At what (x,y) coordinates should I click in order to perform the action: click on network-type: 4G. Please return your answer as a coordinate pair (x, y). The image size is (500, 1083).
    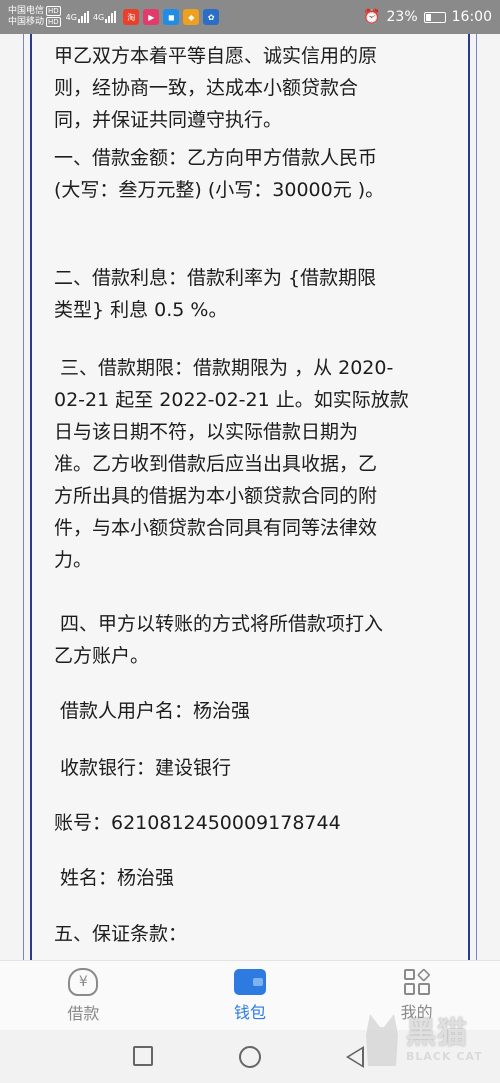
    Looking at the image, I should click on (71, 17).